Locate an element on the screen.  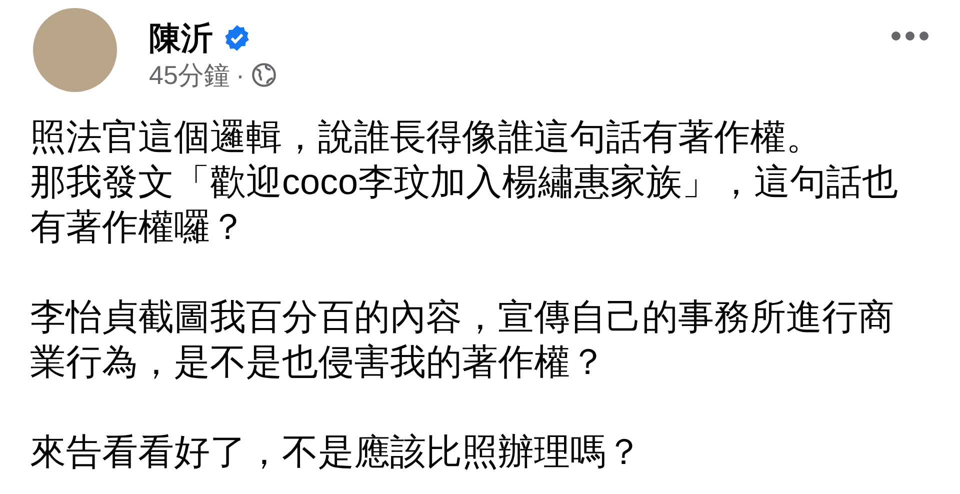
globe-icon is located at coordinates (263, 75).